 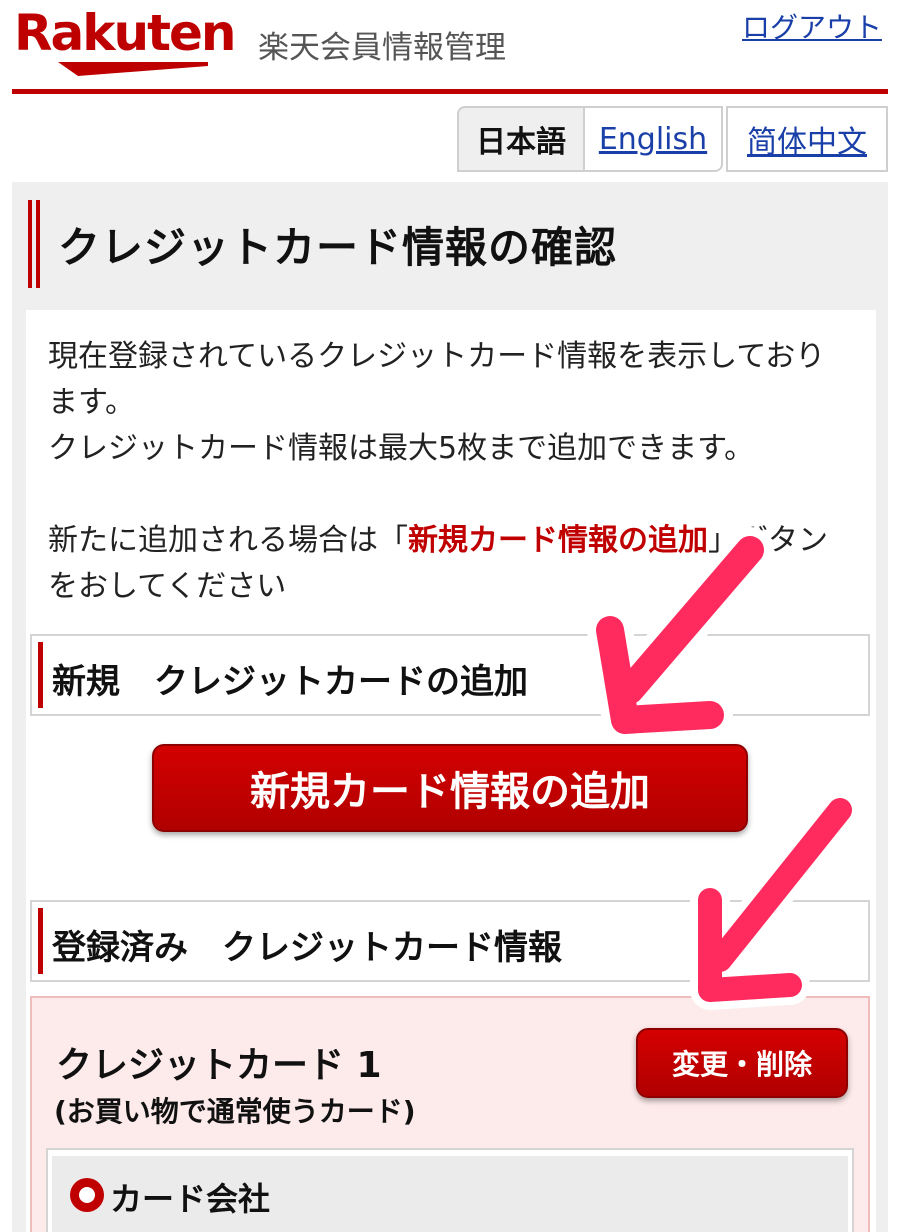 I want to click on card-company-row: カード会社, so click(x=450, y=1190).